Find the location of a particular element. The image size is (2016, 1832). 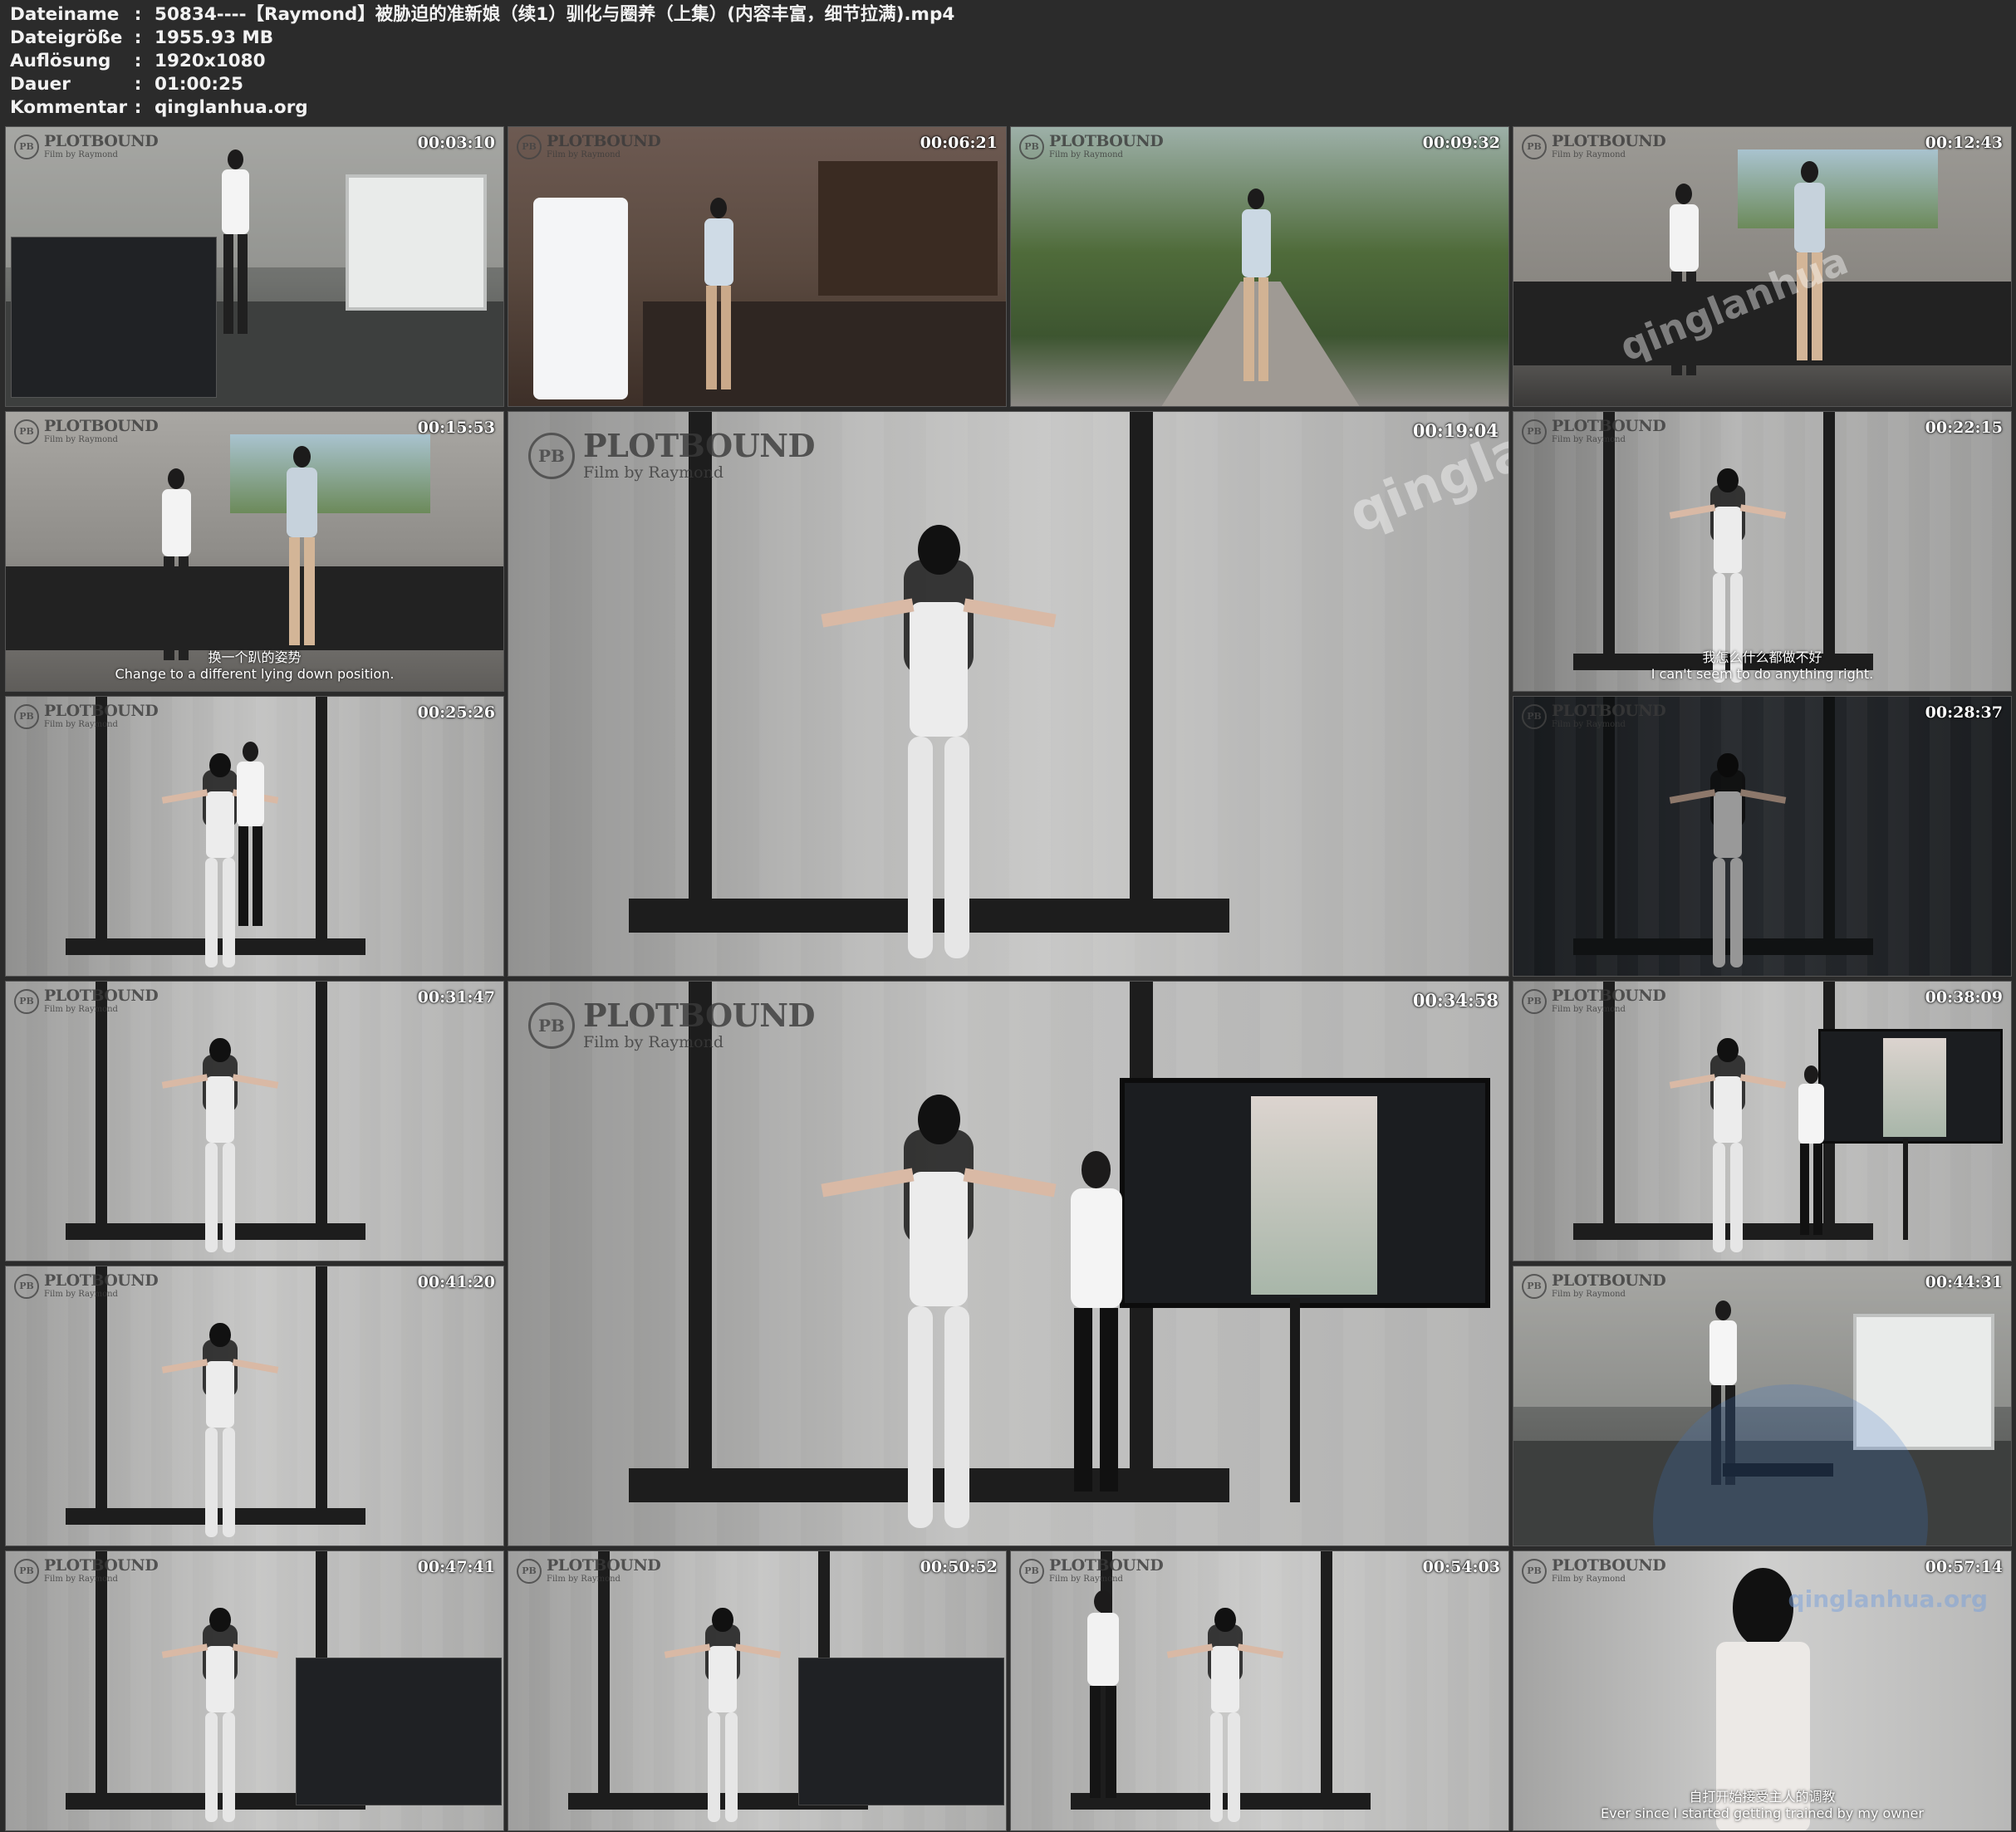

video-thumbnail: PB PLOTBOUND Film by Raymond 00:38:09 is located at coordinates (1762, 1121).